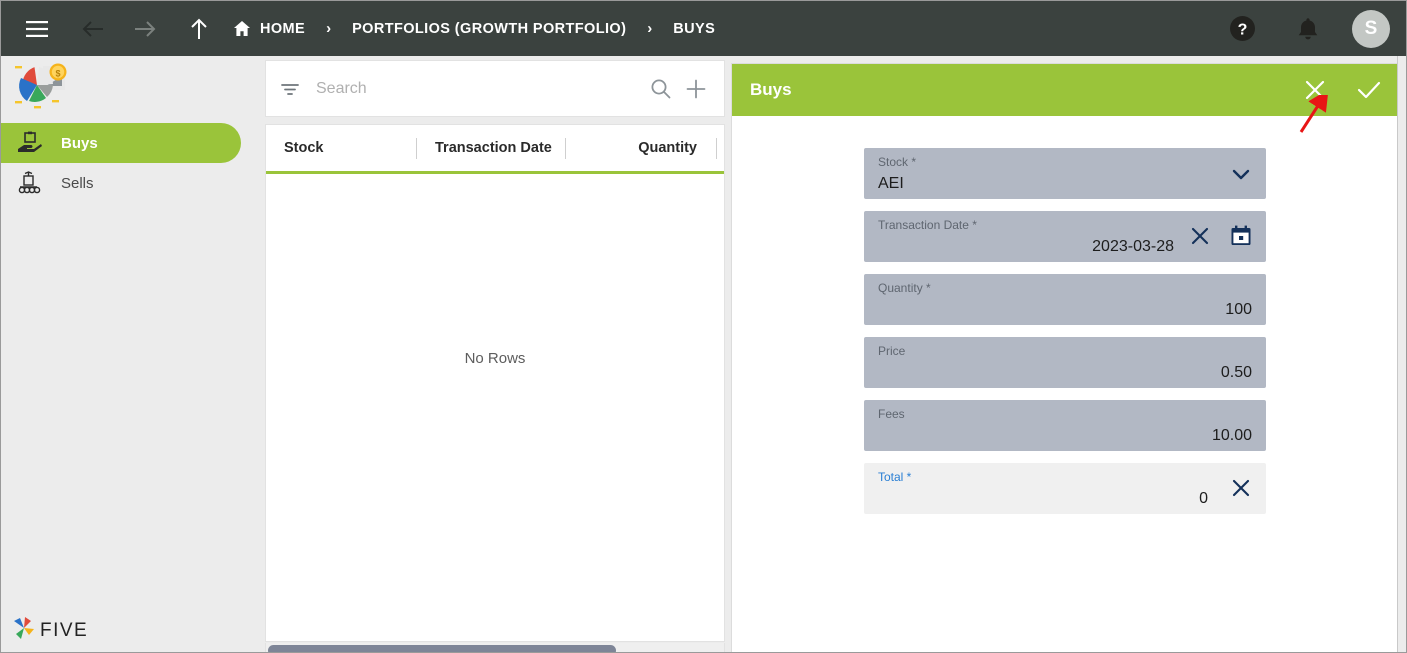 The width and height of the screenshot is (1407, 653). What do you see at coordinates (891, 183) in the screenshot?
I see `field-value-stock: AEI` at bounding box center [891, 183].